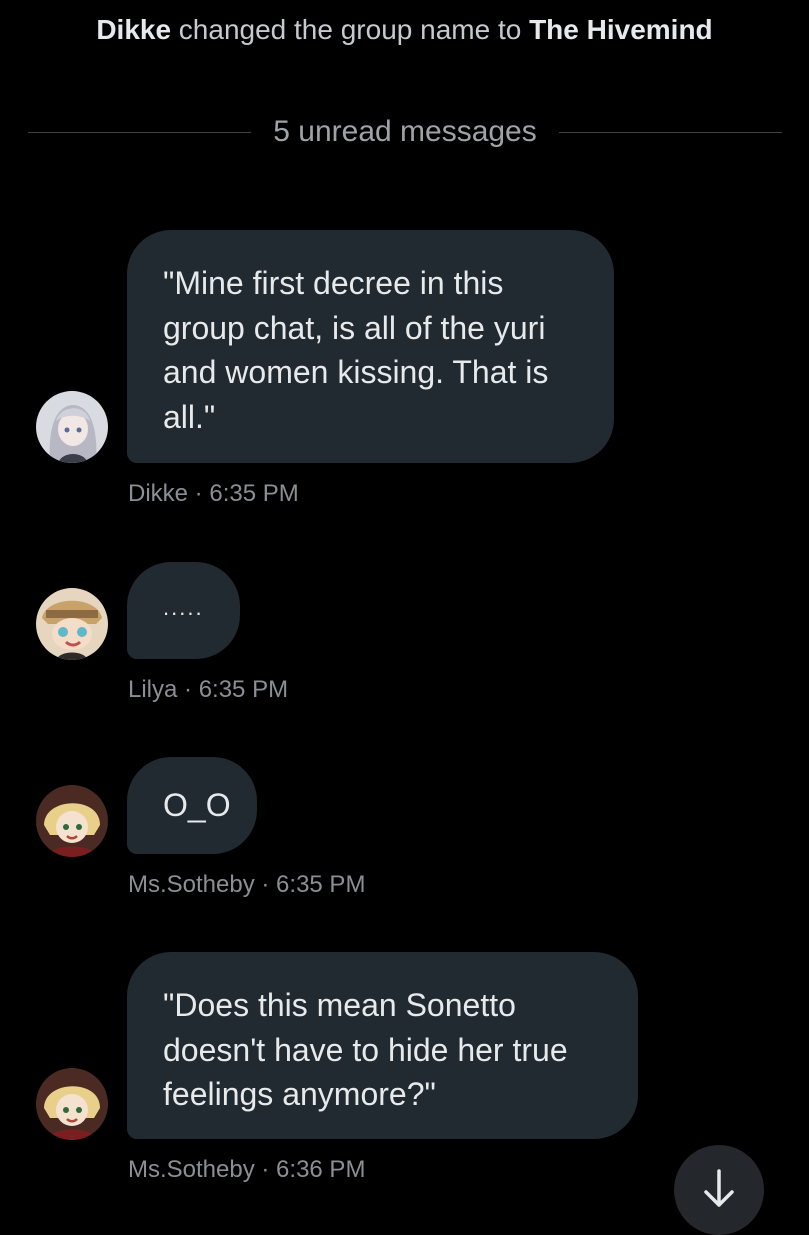 Image resolution: width=809 pixels, height=1235 pixels. I want to click on scroll-to-bottom-button, so click(719, 1190).